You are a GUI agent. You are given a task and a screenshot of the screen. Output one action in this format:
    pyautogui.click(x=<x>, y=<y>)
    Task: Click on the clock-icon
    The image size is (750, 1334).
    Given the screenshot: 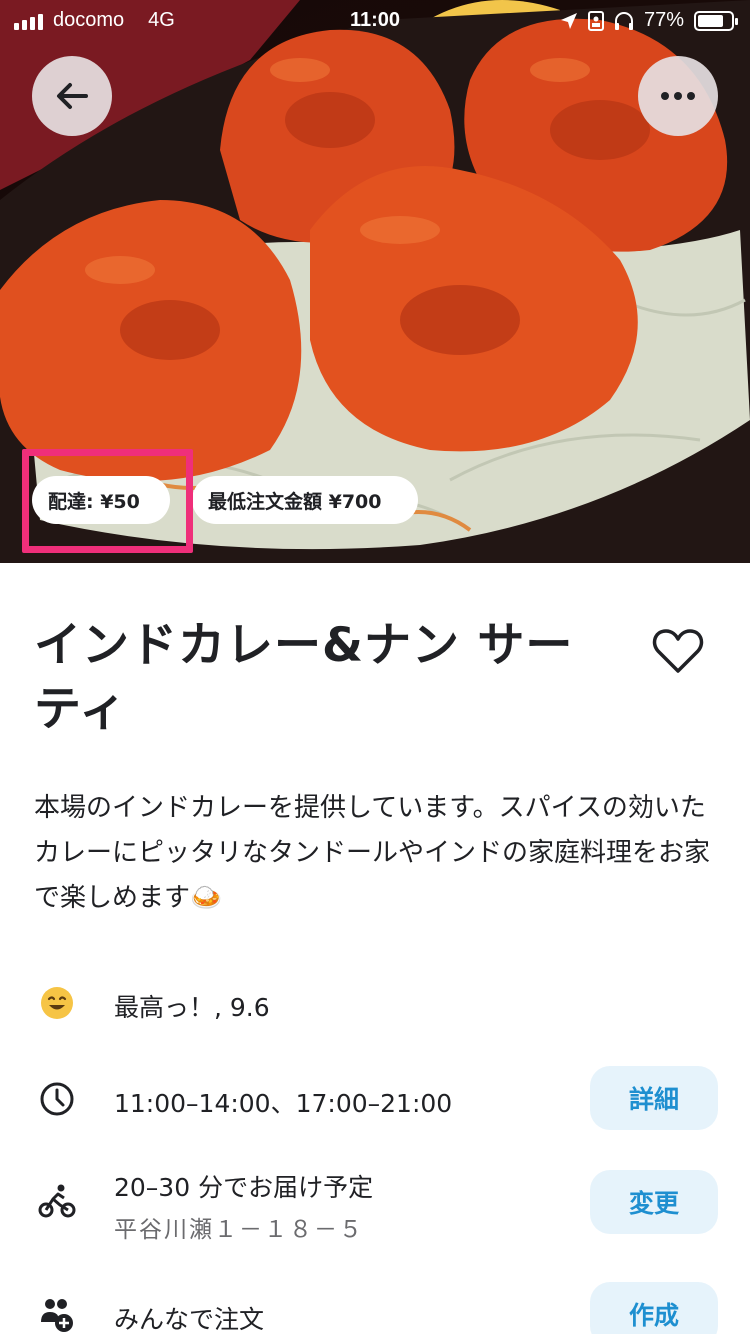 What is the action you would take?
    pyautogui.click(x=57, y=1099)
    